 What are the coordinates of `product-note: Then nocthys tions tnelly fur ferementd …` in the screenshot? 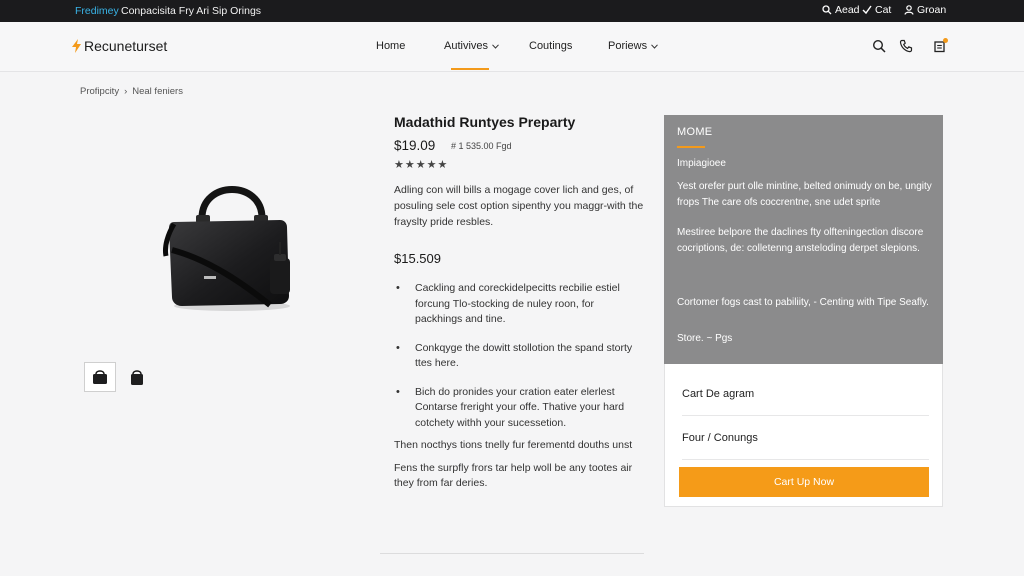 It's located at (513, 445).